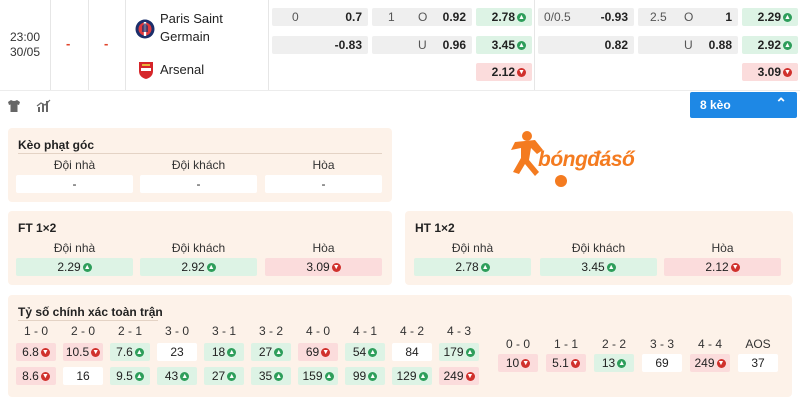  I want to click on score-odds-cell: 99 ▲, so click(365, 376).